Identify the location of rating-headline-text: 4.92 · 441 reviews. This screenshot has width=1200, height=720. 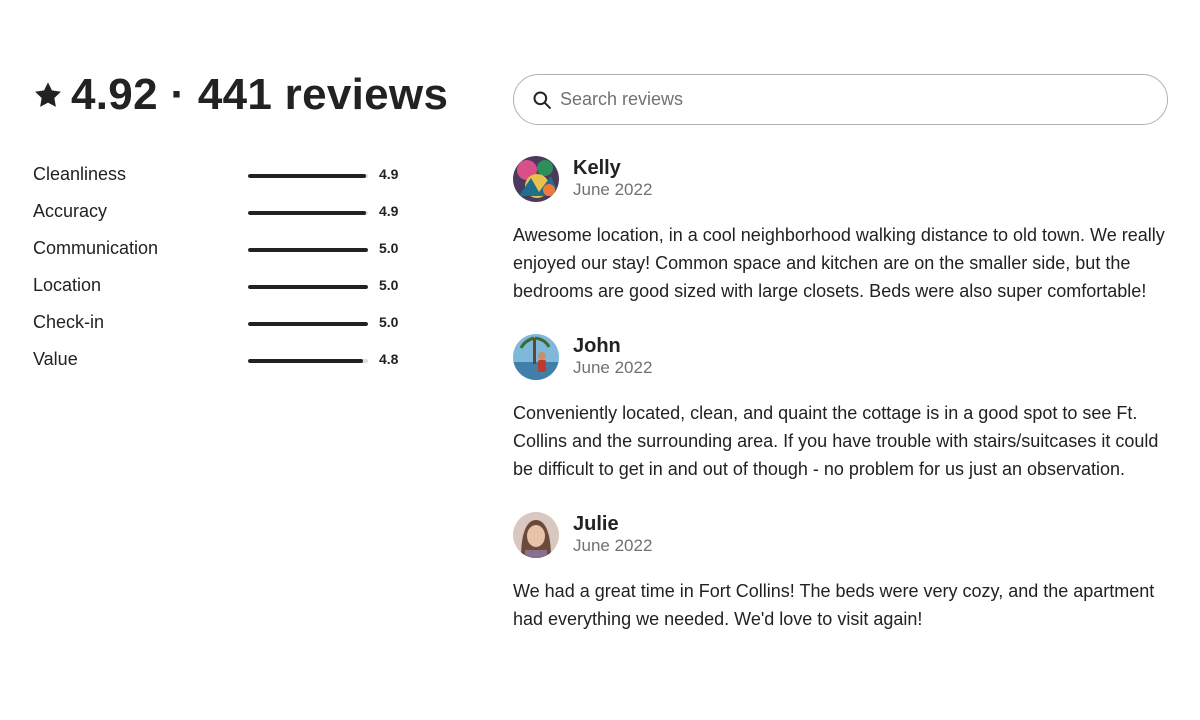
(260, 94).